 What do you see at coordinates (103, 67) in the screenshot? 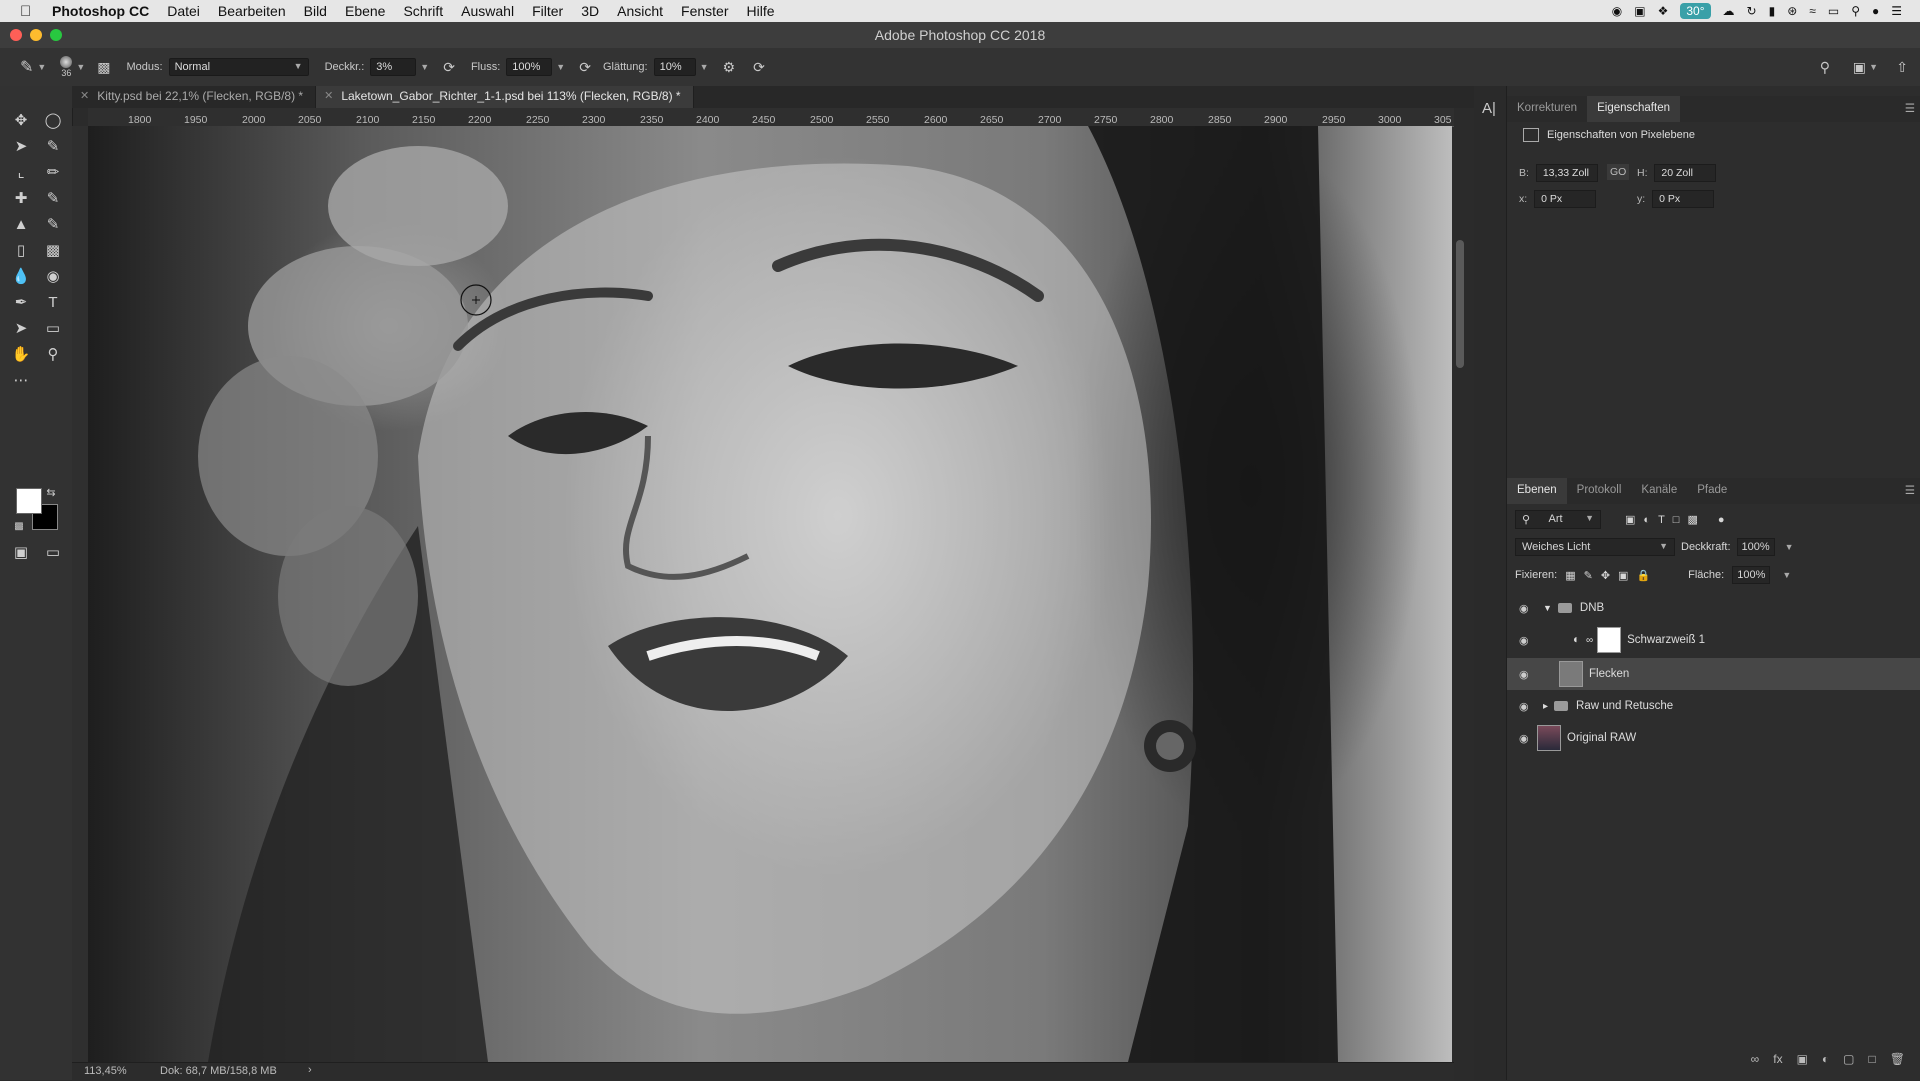
I see `brush-settings-icon: ▩` at bounding box center [103, 67].